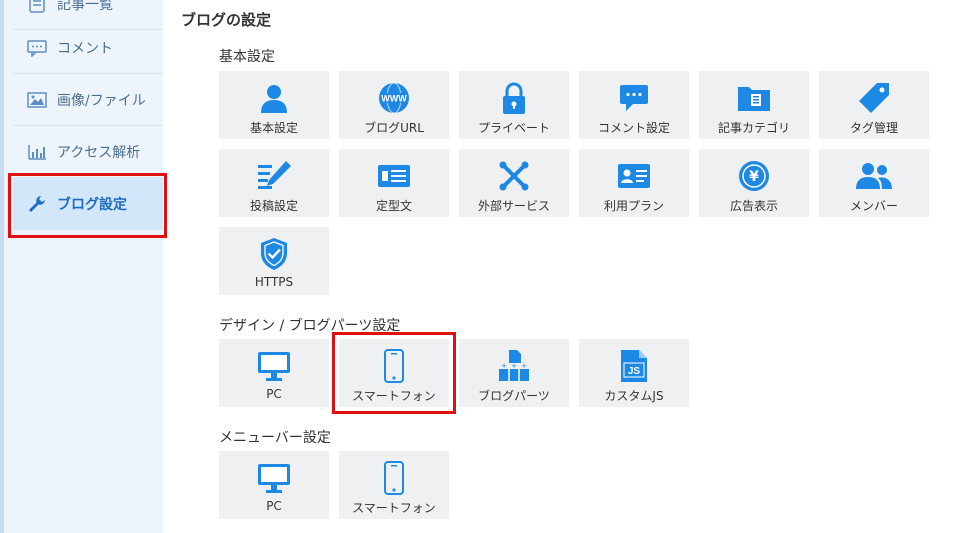  I want to click on tile-menubar-smartphone: スマートフォン, so click(394, 485).